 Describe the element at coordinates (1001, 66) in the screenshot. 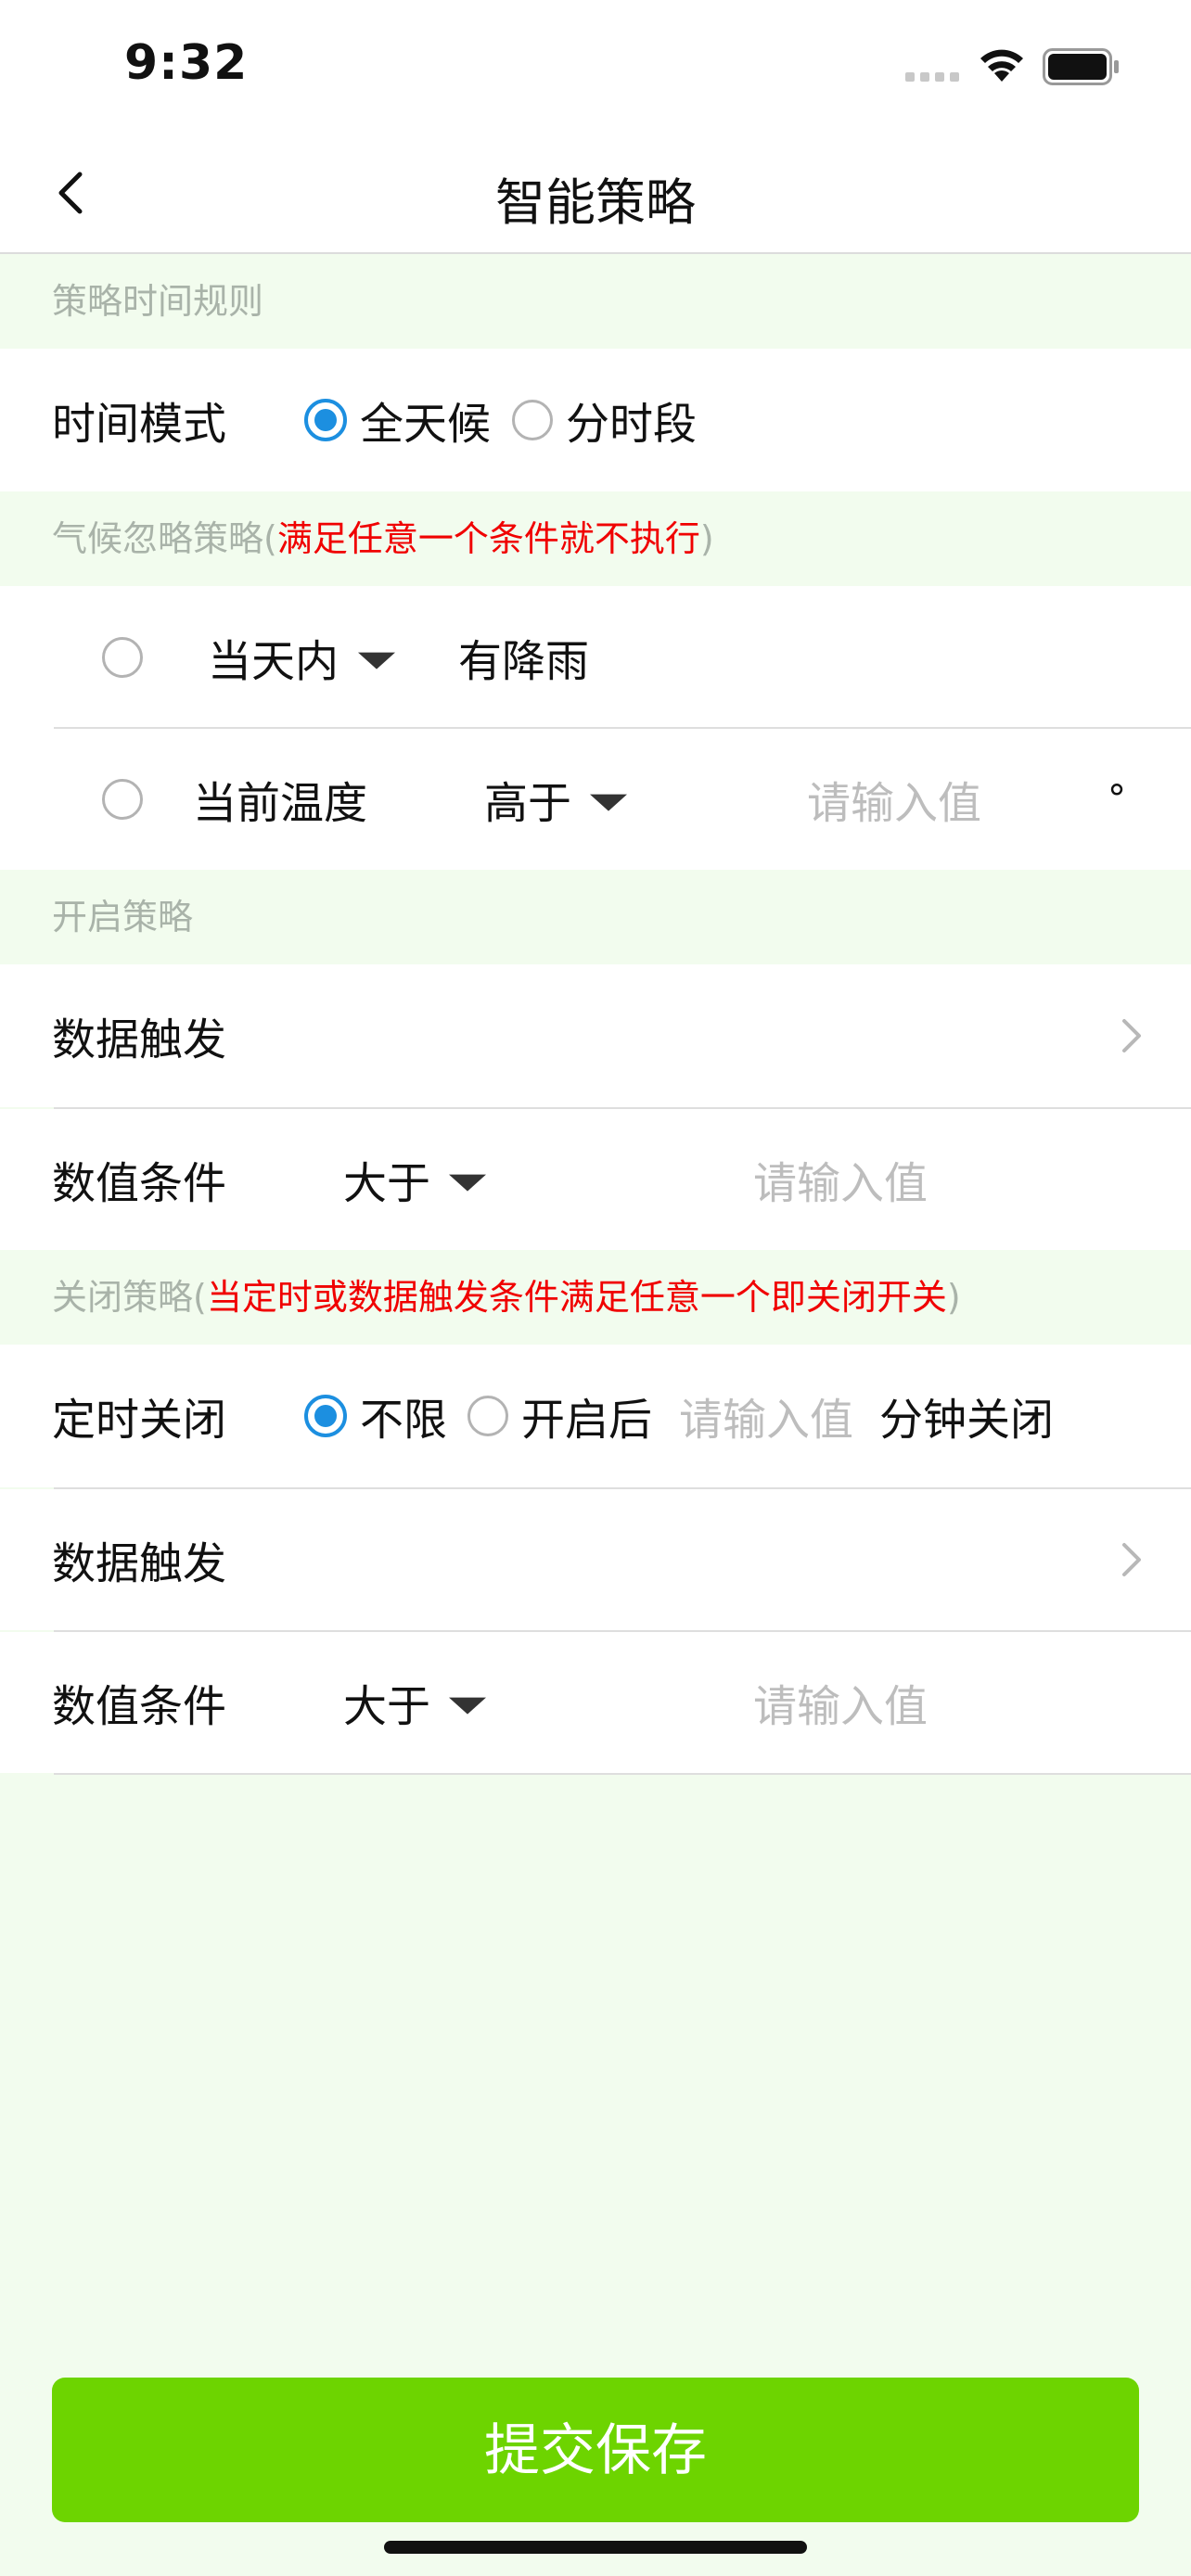

I see `wifi-icon` at that location.